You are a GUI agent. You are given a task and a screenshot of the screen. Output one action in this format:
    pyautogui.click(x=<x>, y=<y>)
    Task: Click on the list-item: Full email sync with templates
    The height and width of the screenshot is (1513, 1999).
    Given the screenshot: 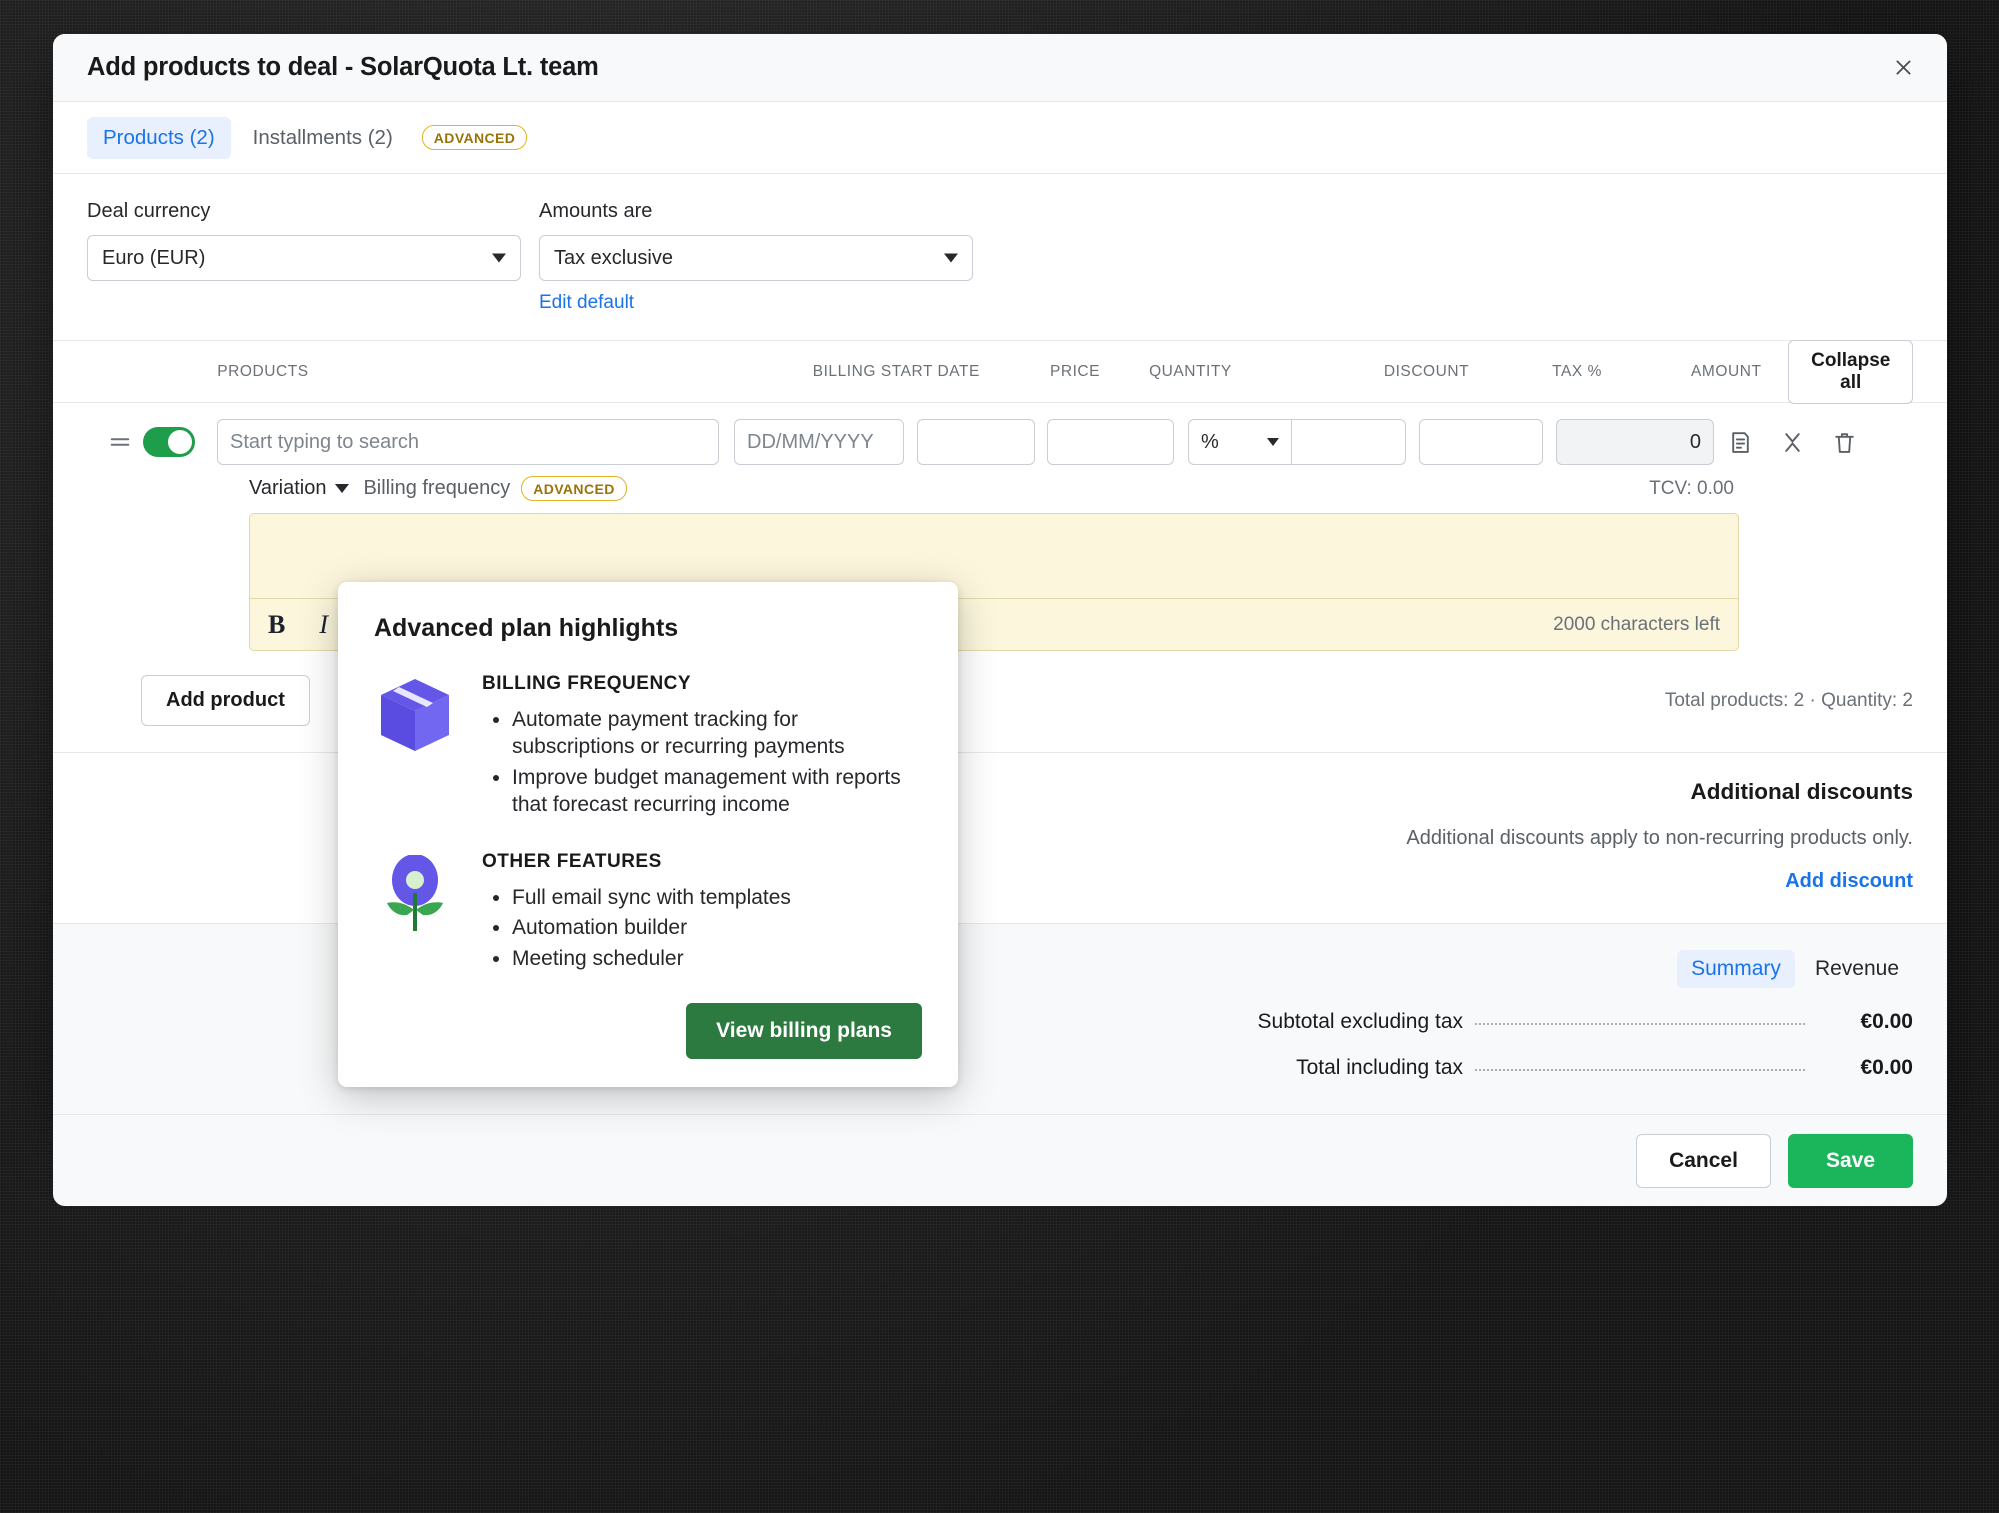 What is the action you would take?
    pyautogui.click(x=651, y=898)
    